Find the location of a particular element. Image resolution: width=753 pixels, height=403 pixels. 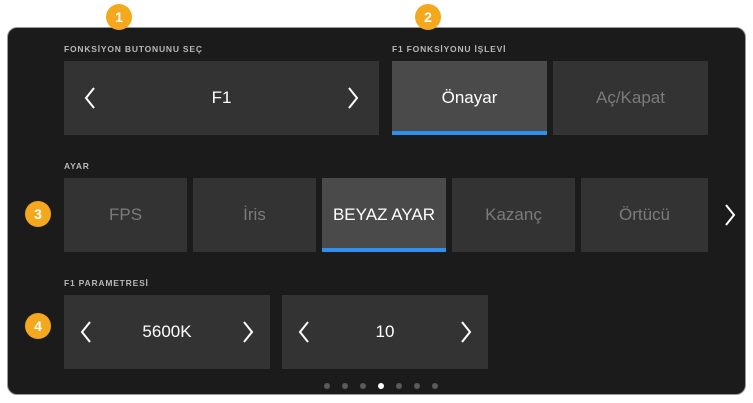

function-button-caption: FONKSİYON BUTONUNU SEÇ is located at coordinates (133, 49).